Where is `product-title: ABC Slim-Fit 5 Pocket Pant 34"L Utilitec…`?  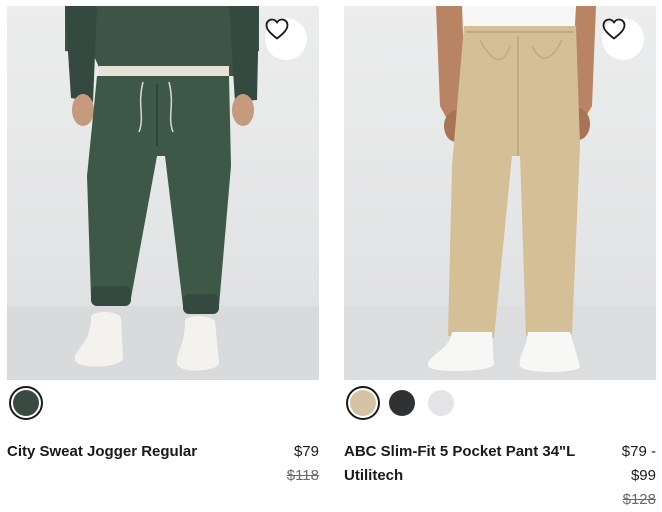 product-title: ABC Slim-Fit 5 Pocket Pant 34"L Utilitec… is located at coordinates (469, 476).